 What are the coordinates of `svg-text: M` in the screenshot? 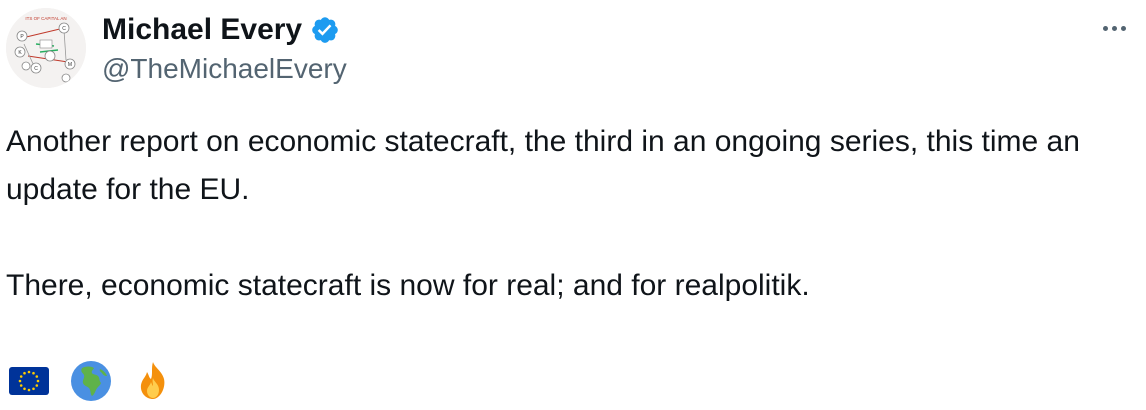 It's located at (70, 65).